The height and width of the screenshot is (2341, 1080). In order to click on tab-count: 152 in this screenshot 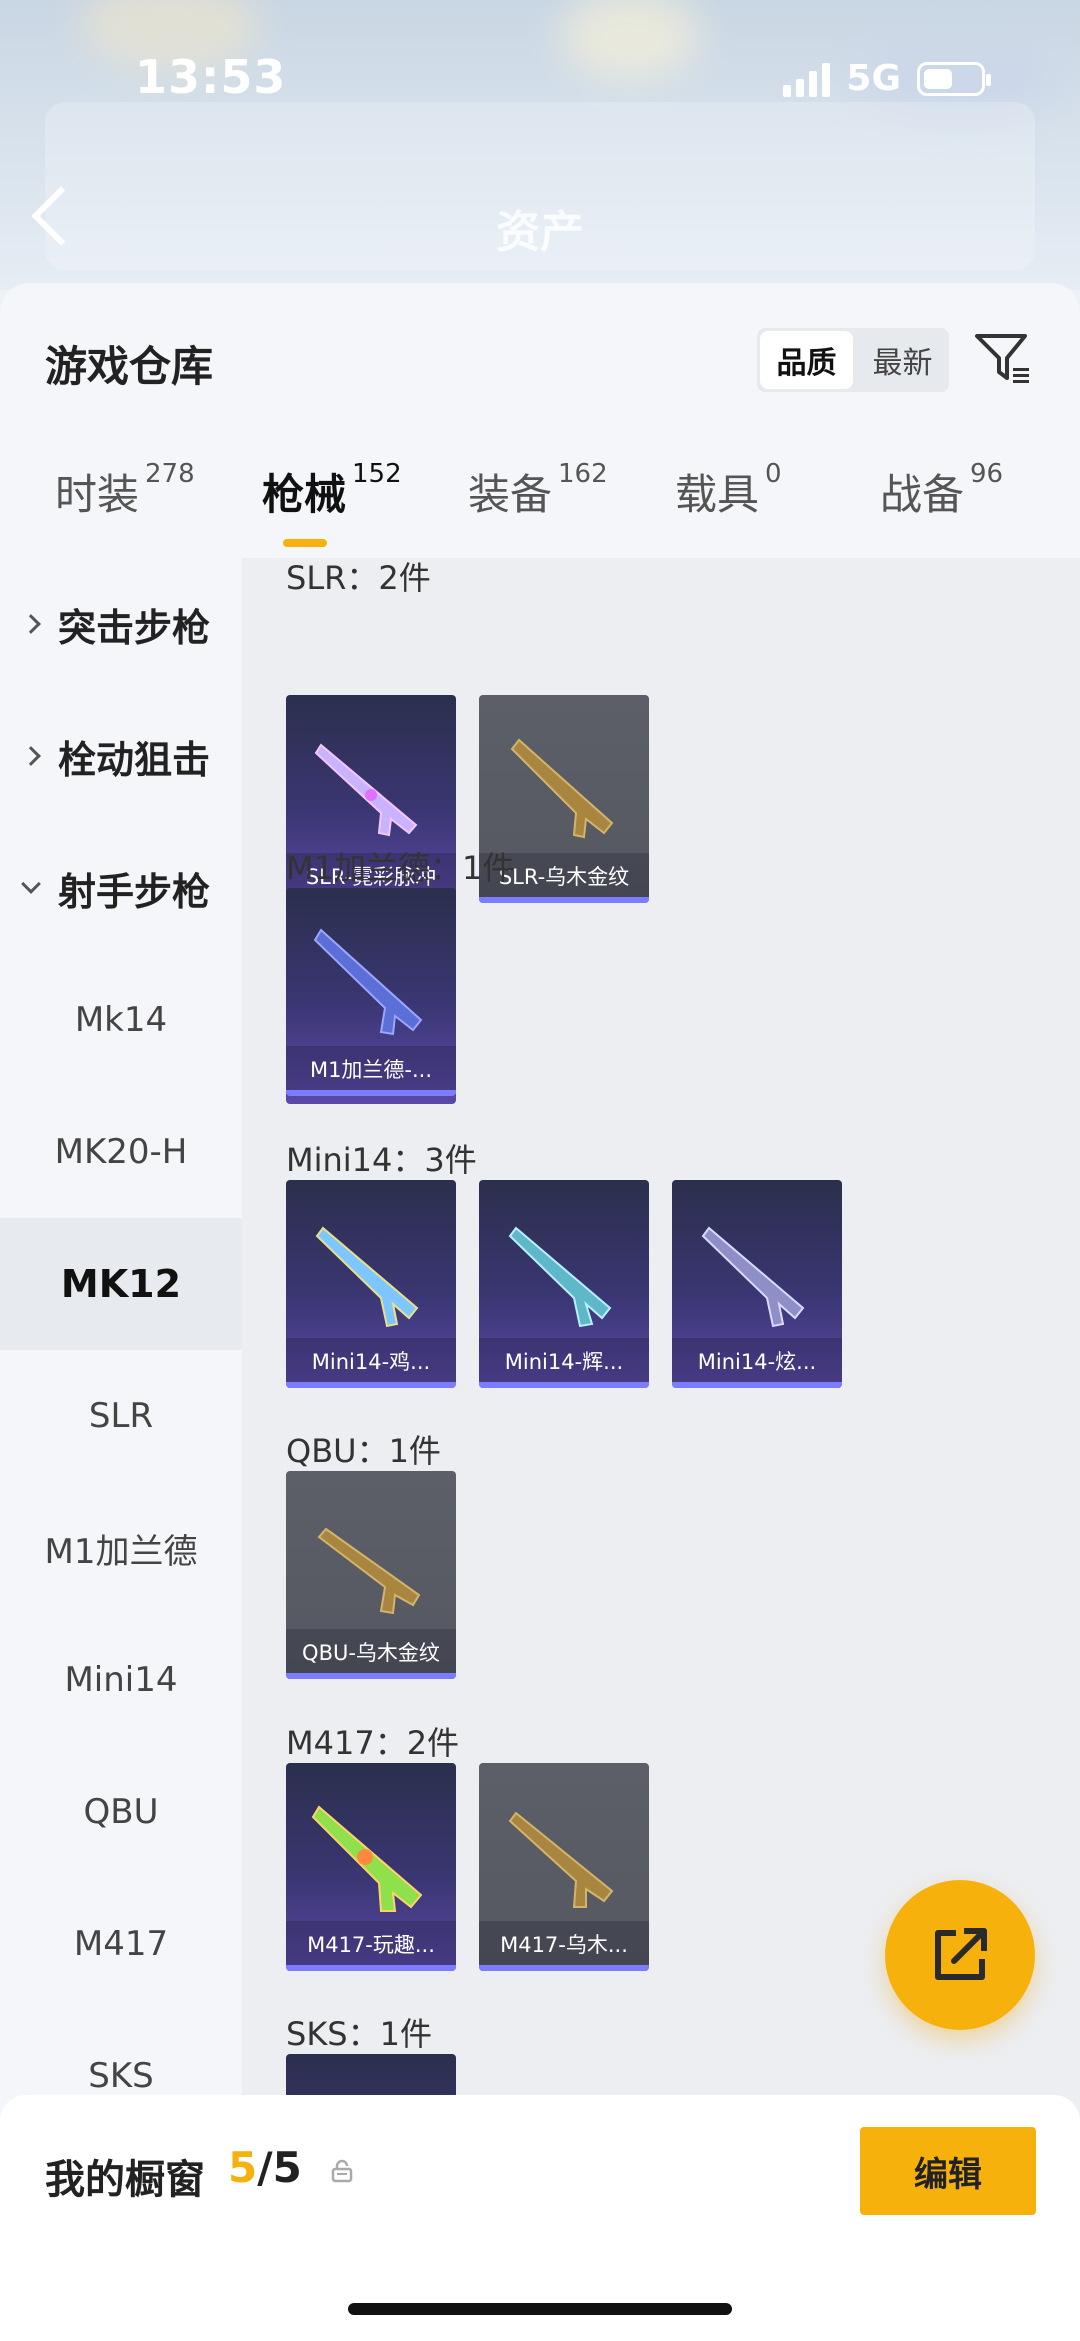, I will do `click(377, 474)`.